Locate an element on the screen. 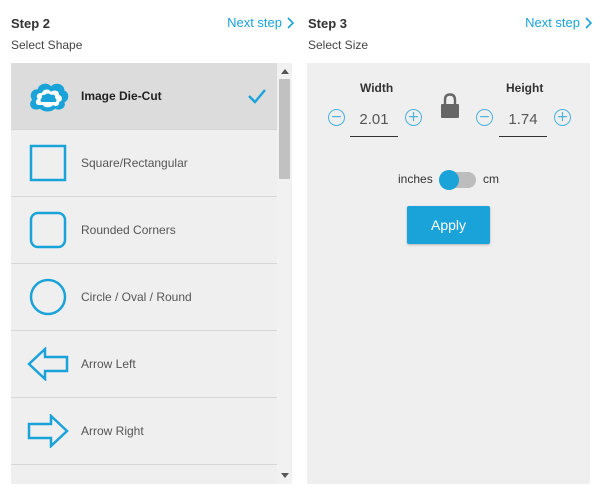  shape-label: Image Die-Cut is located at coordinates (121, 96).